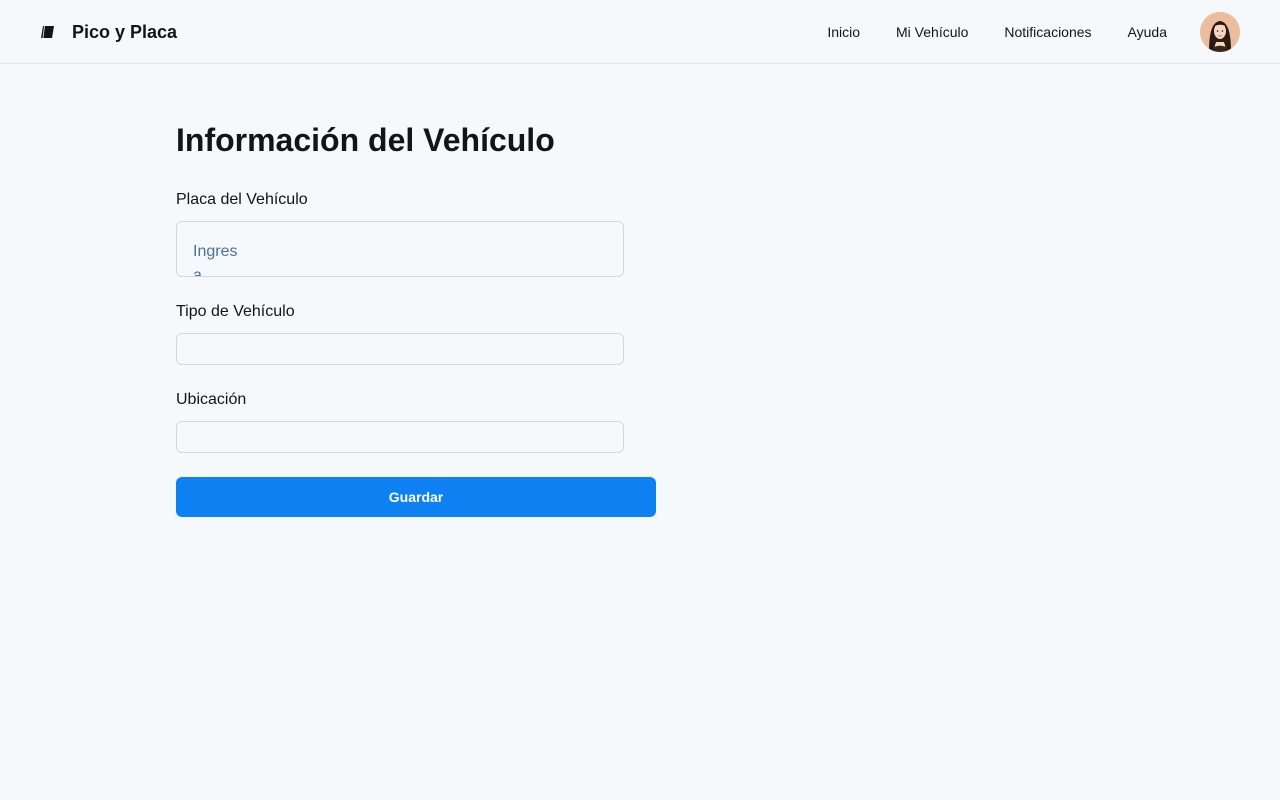  I want to click on main-nav: Inicio Mi Vehículo Notificaciones Ayuda, so click(1033, 32).